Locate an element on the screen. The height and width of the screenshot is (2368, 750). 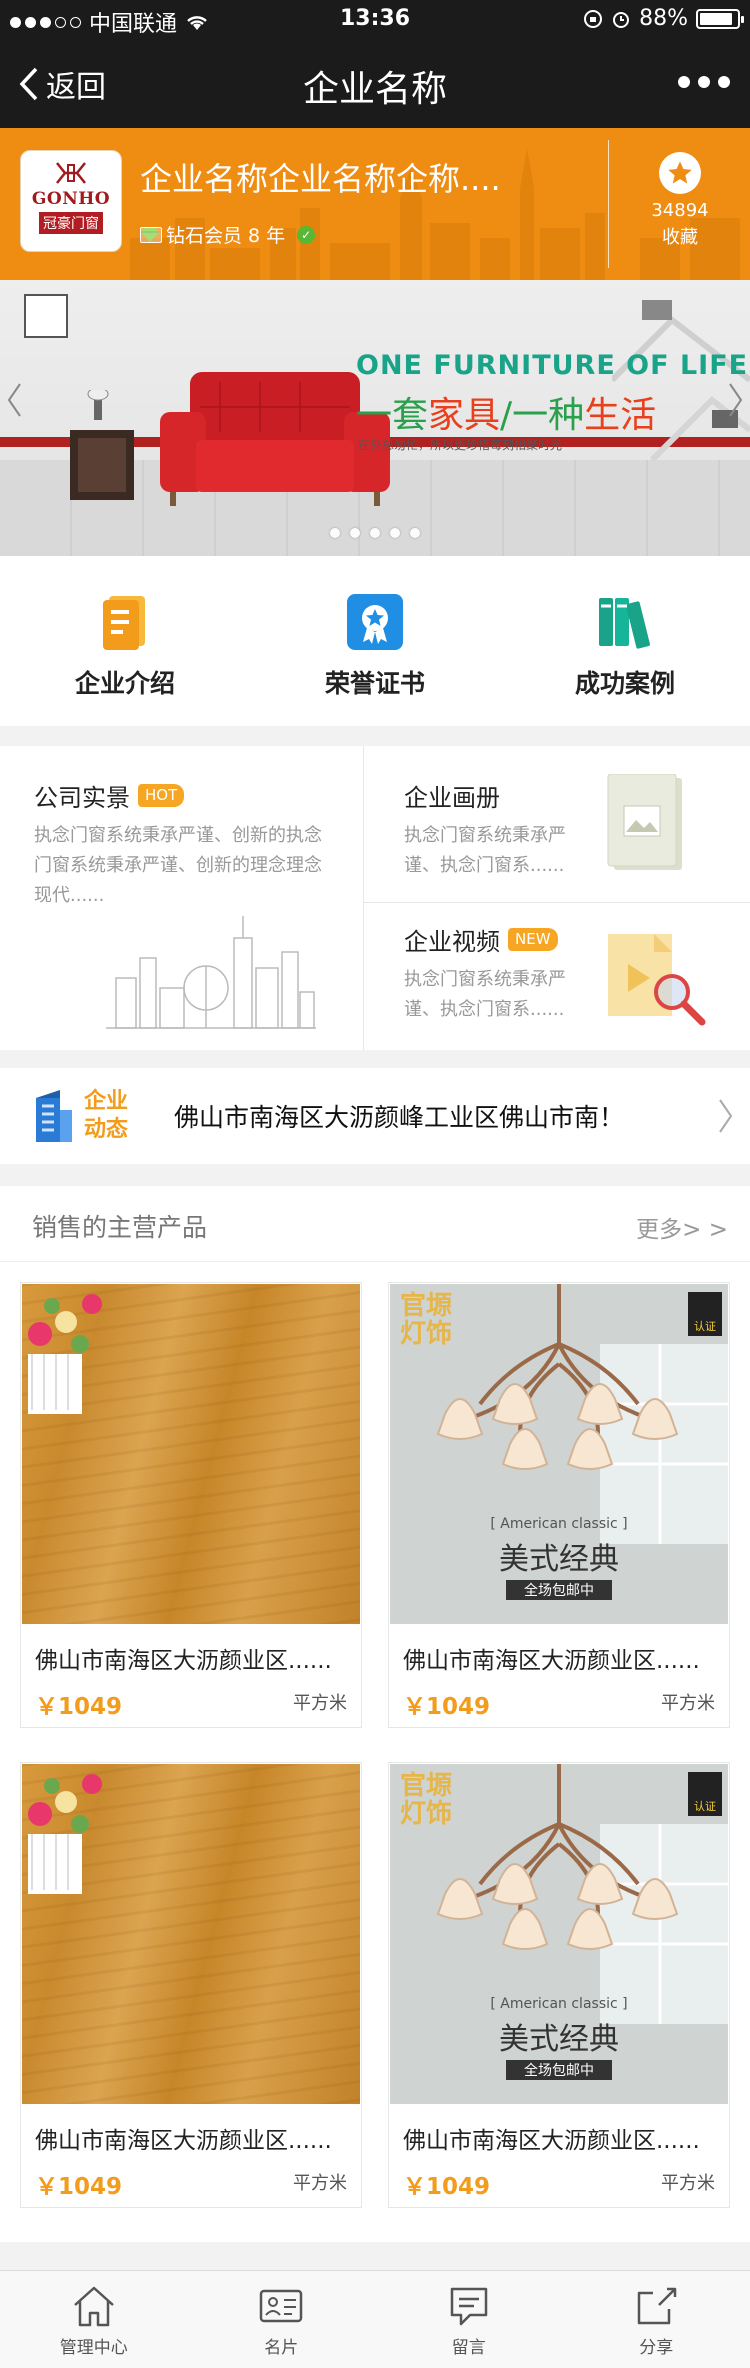
banner-headline-en: ONE FURNITURE OF LIFE is located at coordinates (552, 365).